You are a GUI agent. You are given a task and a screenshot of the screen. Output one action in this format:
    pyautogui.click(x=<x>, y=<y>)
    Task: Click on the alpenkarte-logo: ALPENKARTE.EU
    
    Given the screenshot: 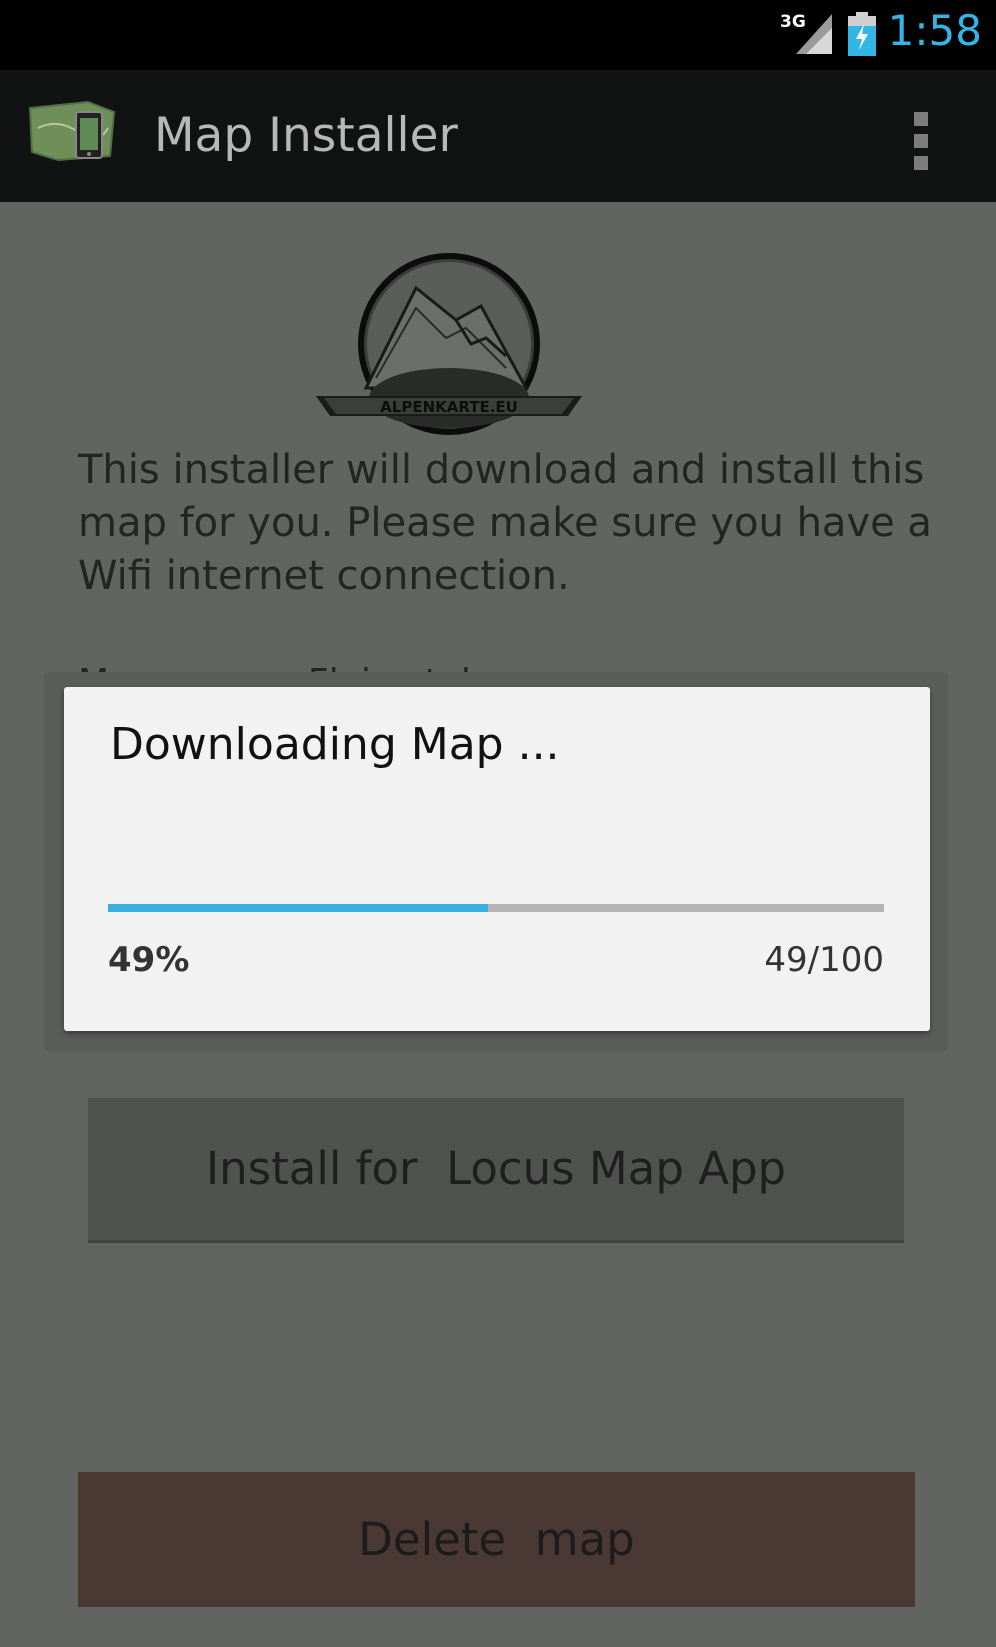 What is the action you would take?
    pyautogui.click(x=449, y=344)
    